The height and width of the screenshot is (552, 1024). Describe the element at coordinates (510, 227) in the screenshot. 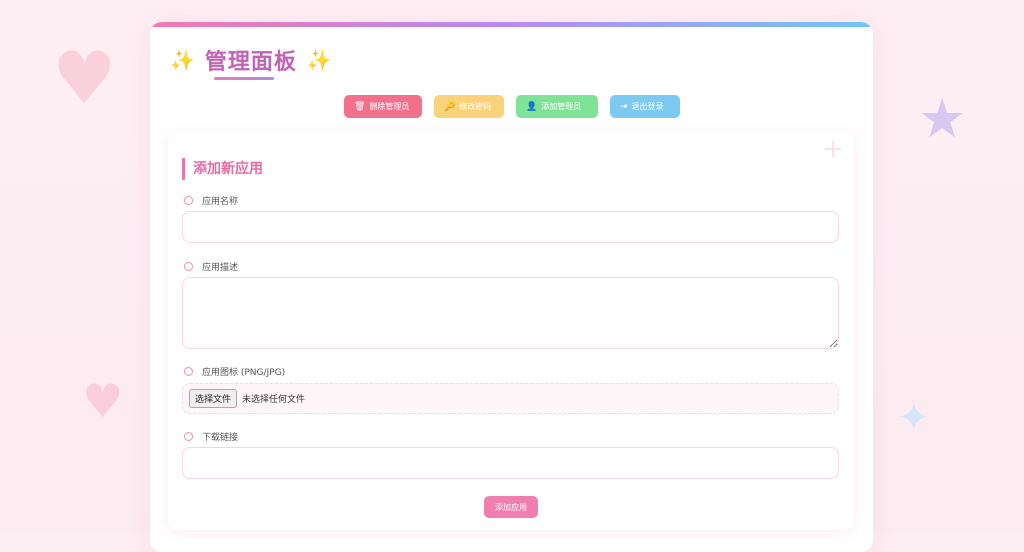

I see `app-name-input` at that location.